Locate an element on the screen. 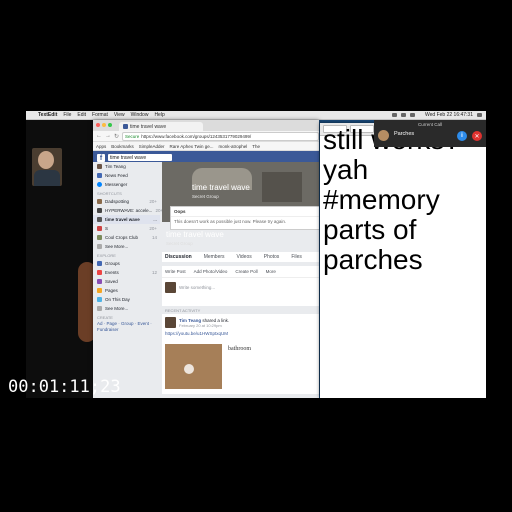  cover-group-title: time travel wave is located at coordinates (221, 187).